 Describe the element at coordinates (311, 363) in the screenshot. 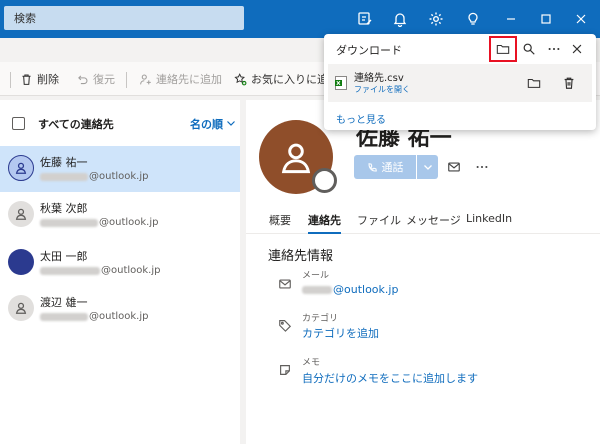

I see `memo-label: メモ` at that location.